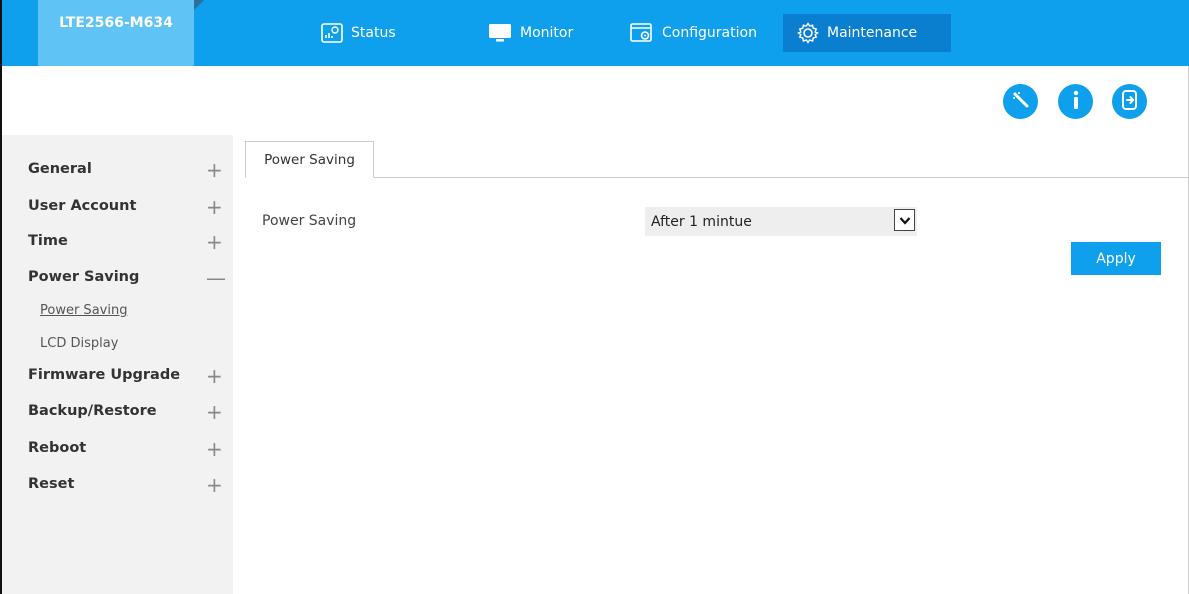  I want to click on brand-logo: LTE2566-M634, so click(116, 33).